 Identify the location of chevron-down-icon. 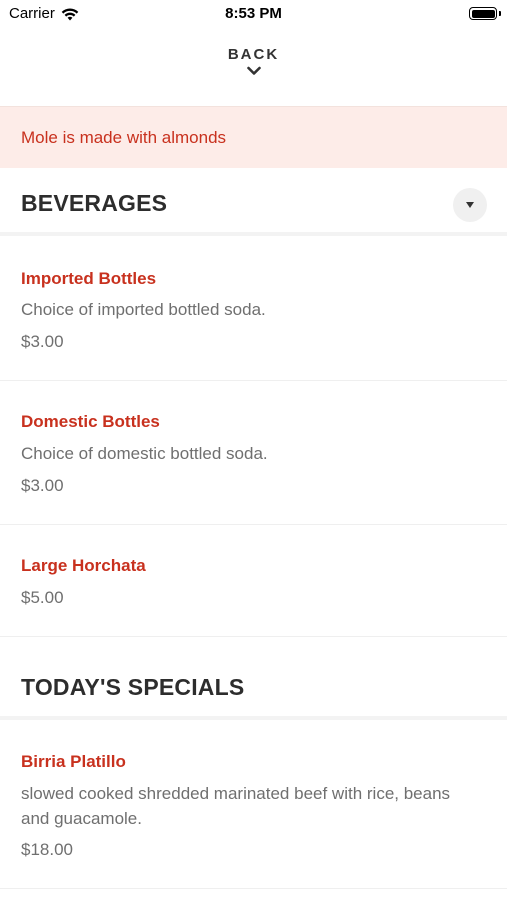
(253, 70).